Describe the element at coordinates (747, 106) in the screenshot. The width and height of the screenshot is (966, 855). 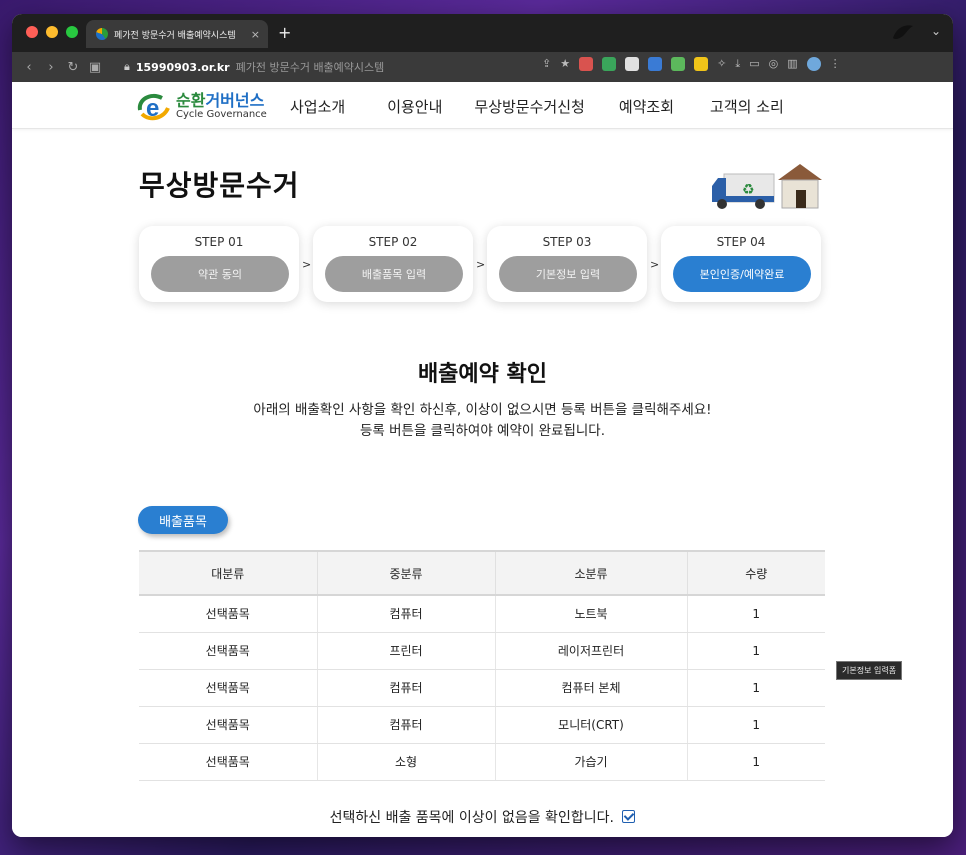
I see `nav-voice: 고객의 소리` at that location.